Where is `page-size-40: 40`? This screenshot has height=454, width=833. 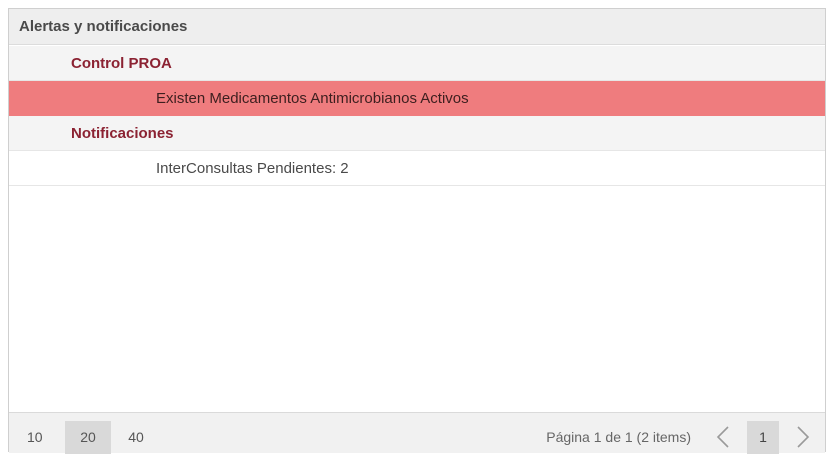
page-size-40: 40 is located at coordinates (136, 437).